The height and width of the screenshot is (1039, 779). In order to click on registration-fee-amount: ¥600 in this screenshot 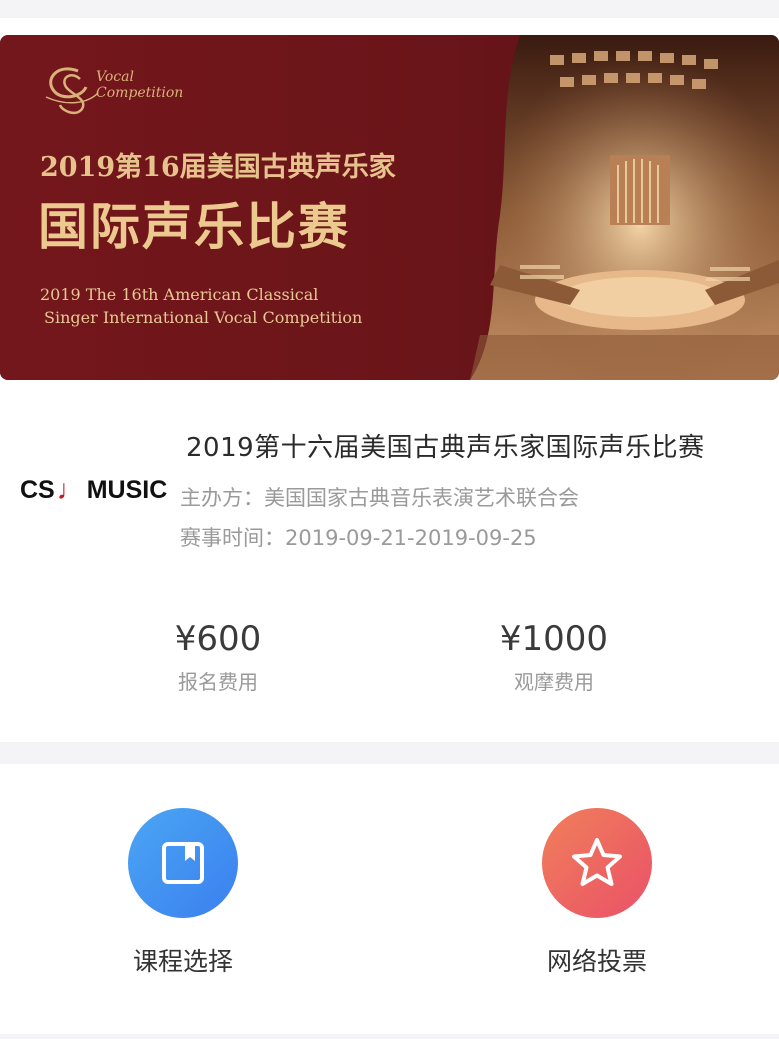, I will do `click(218, 639)`.